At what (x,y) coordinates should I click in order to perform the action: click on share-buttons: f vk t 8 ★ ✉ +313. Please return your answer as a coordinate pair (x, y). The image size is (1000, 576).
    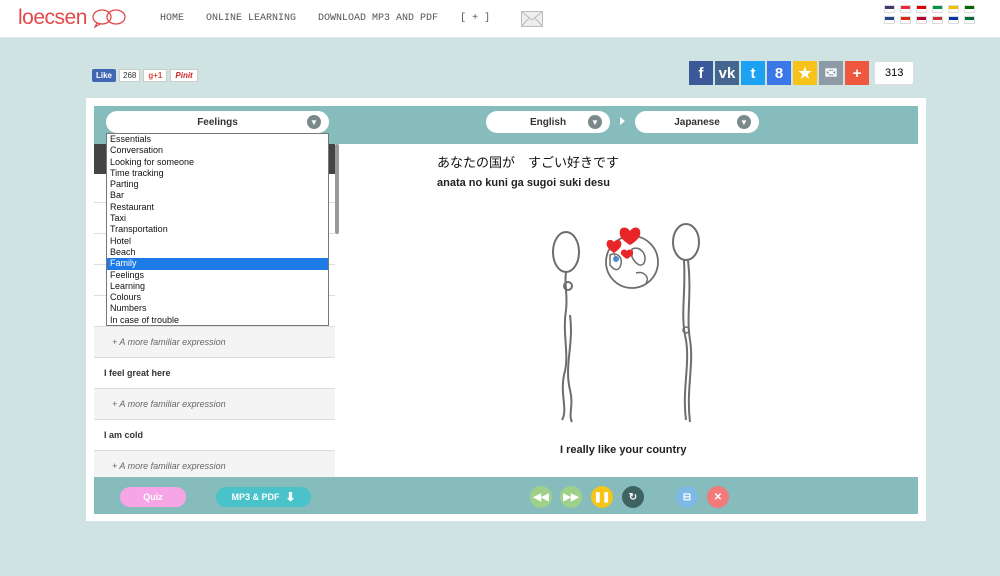
    Looking at the image, I should click on (802, 73).